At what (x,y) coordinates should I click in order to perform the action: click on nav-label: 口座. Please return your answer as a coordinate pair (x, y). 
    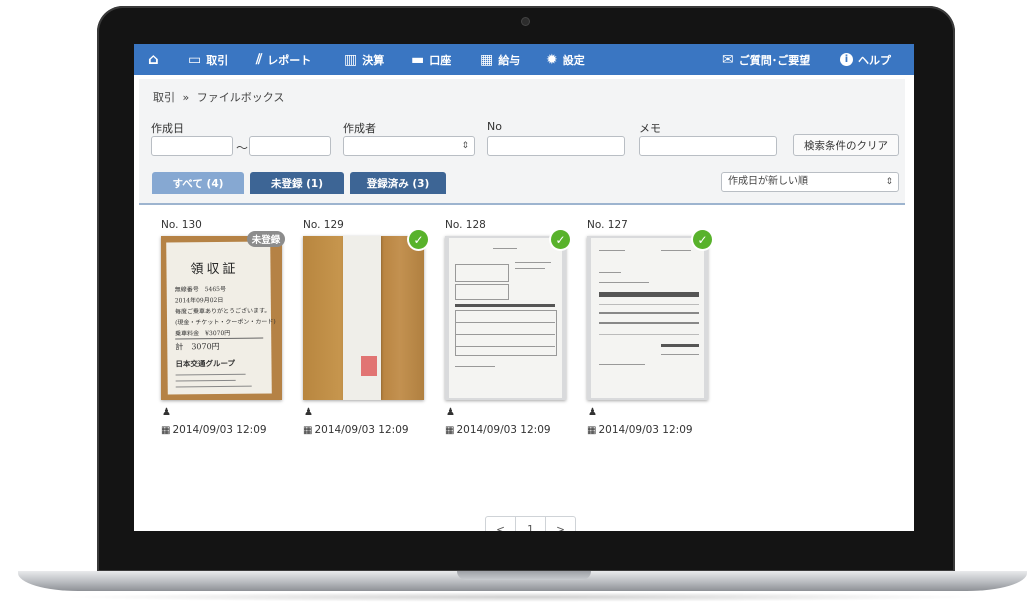
    Looking at the image, I should click on (440, 60).